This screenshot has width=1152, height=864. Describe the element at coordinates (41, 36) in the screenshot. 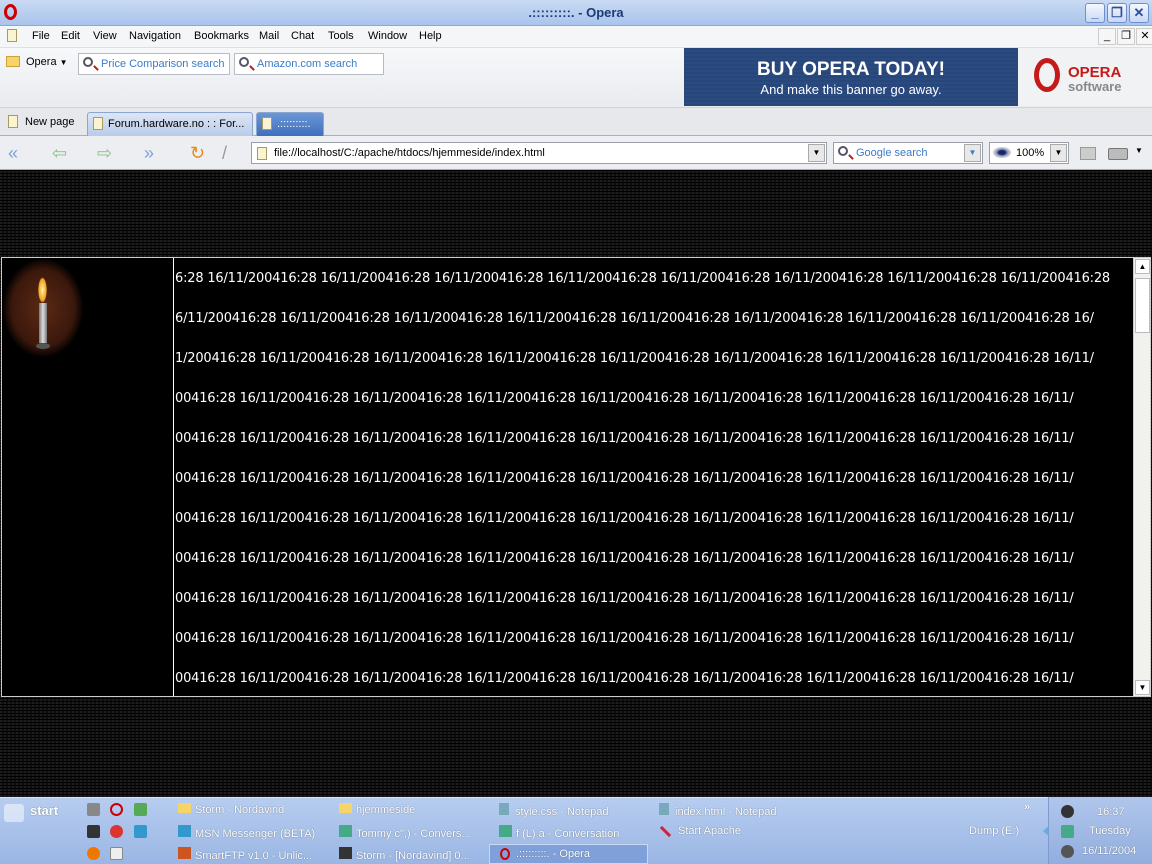

I see `menu-file: File` at that location.